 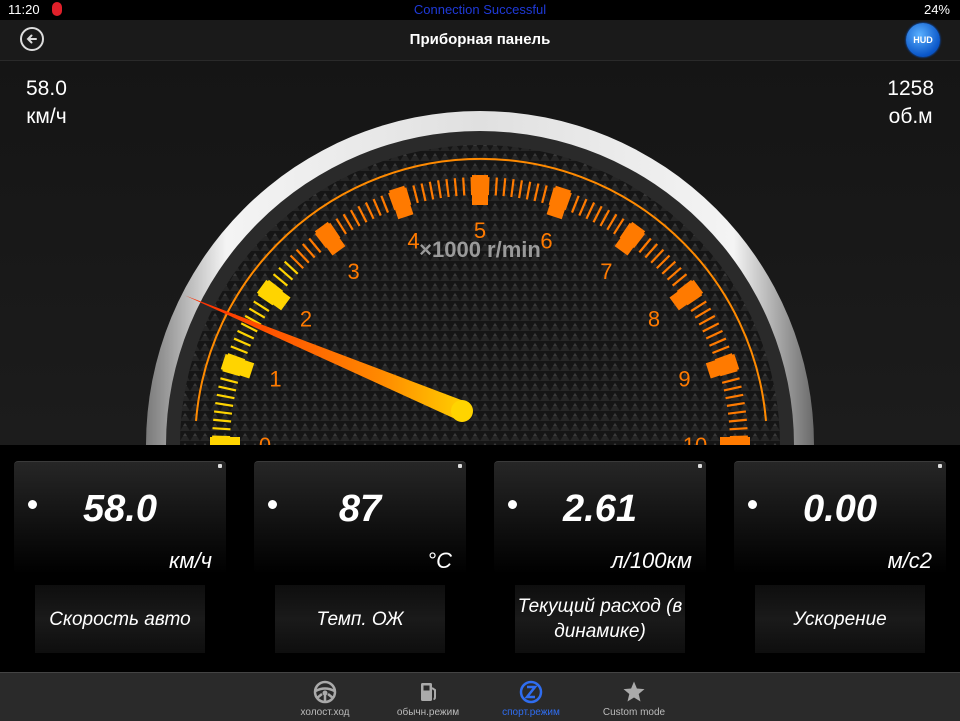 I want to click on gauge-scale-label: 1, so click(x=275, y=379).